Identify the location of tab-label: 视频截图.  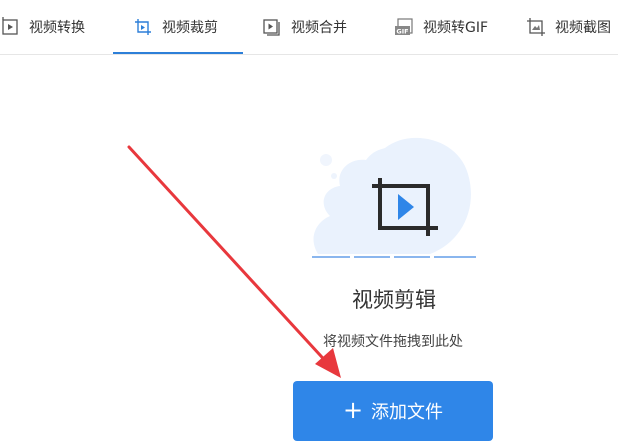
(583, 27).